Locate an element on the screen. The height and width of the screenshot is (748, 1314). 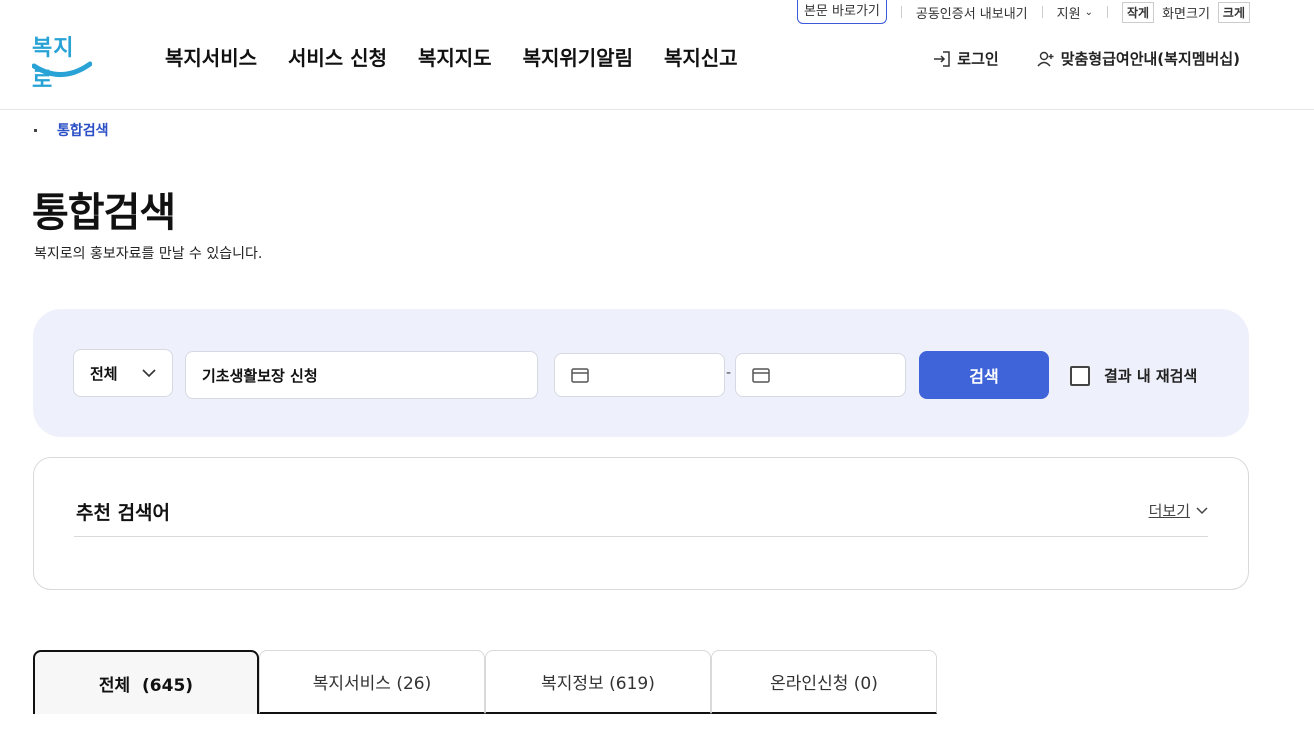
more-button: 더보기 is located at coordinates (1178, 510).